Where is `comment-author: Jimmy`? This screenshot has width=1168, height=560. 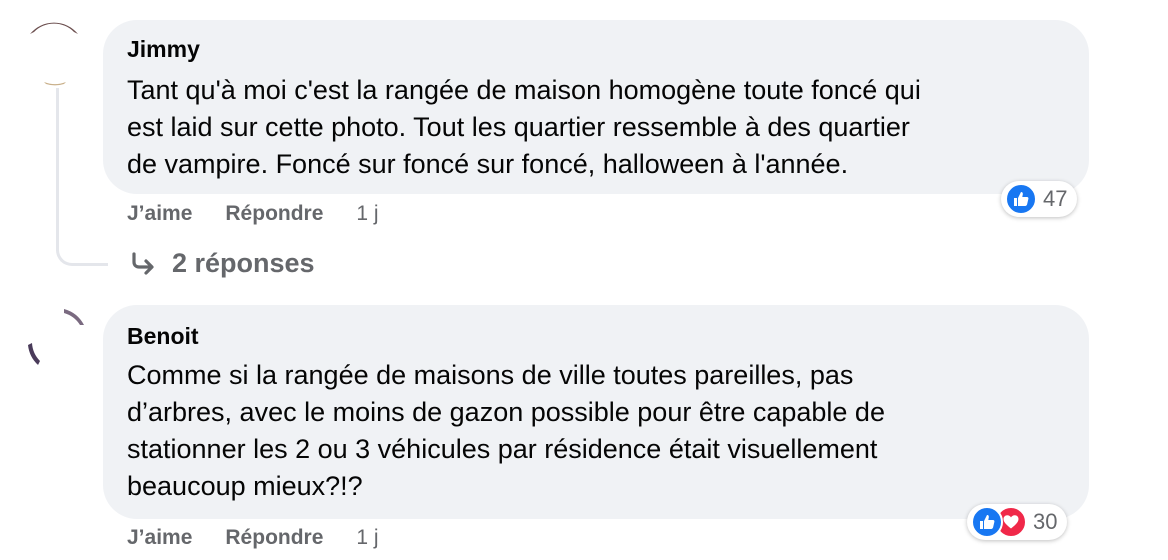
comment-author: Jimmy is located at coordinates (163, 49).